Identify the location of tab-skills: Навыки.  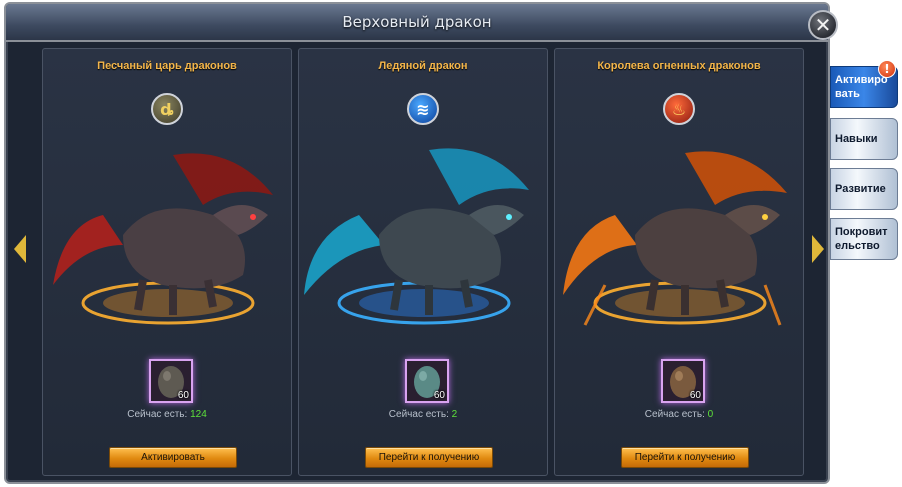
(864, 139).